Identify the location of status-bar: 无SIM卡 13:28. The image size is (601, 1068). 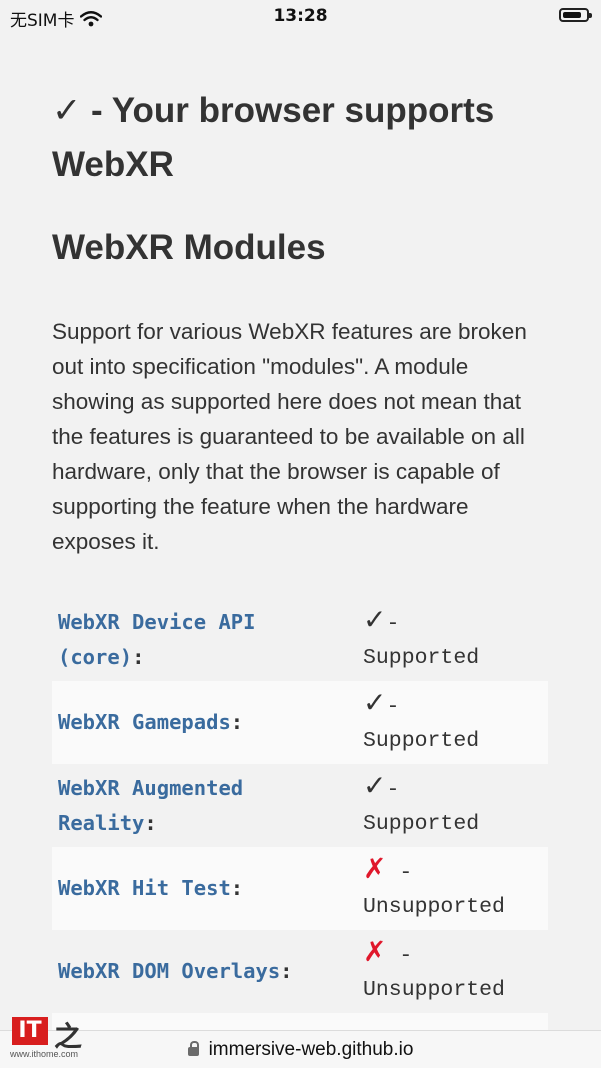
(300, 17).